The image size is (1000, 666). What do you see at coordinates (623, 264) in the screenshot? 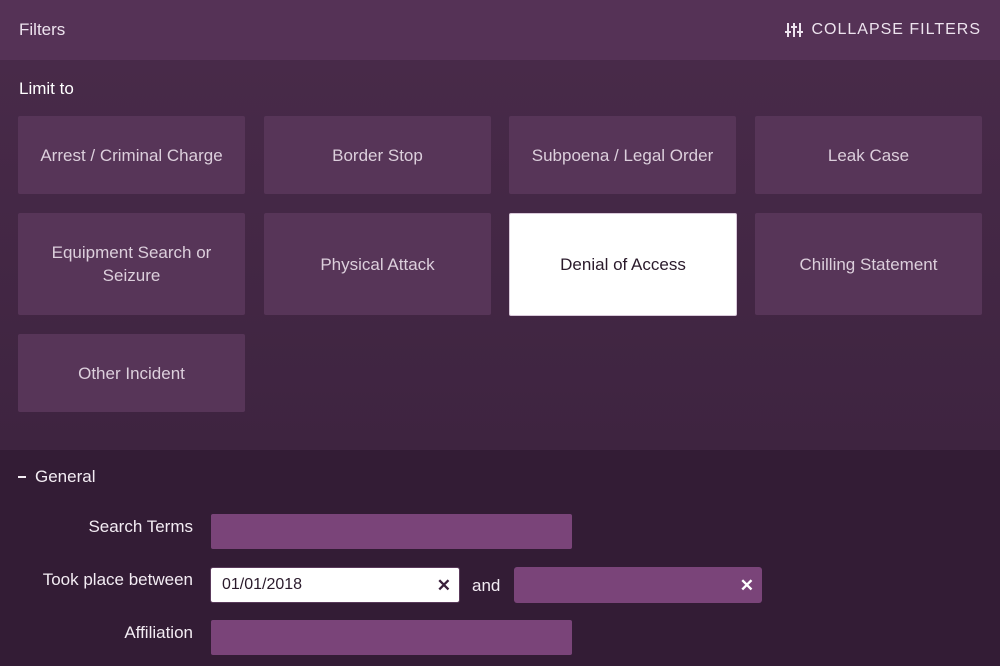
I see `tile-denial-of-access: Denial of Access` at bounding box center [623, 264].